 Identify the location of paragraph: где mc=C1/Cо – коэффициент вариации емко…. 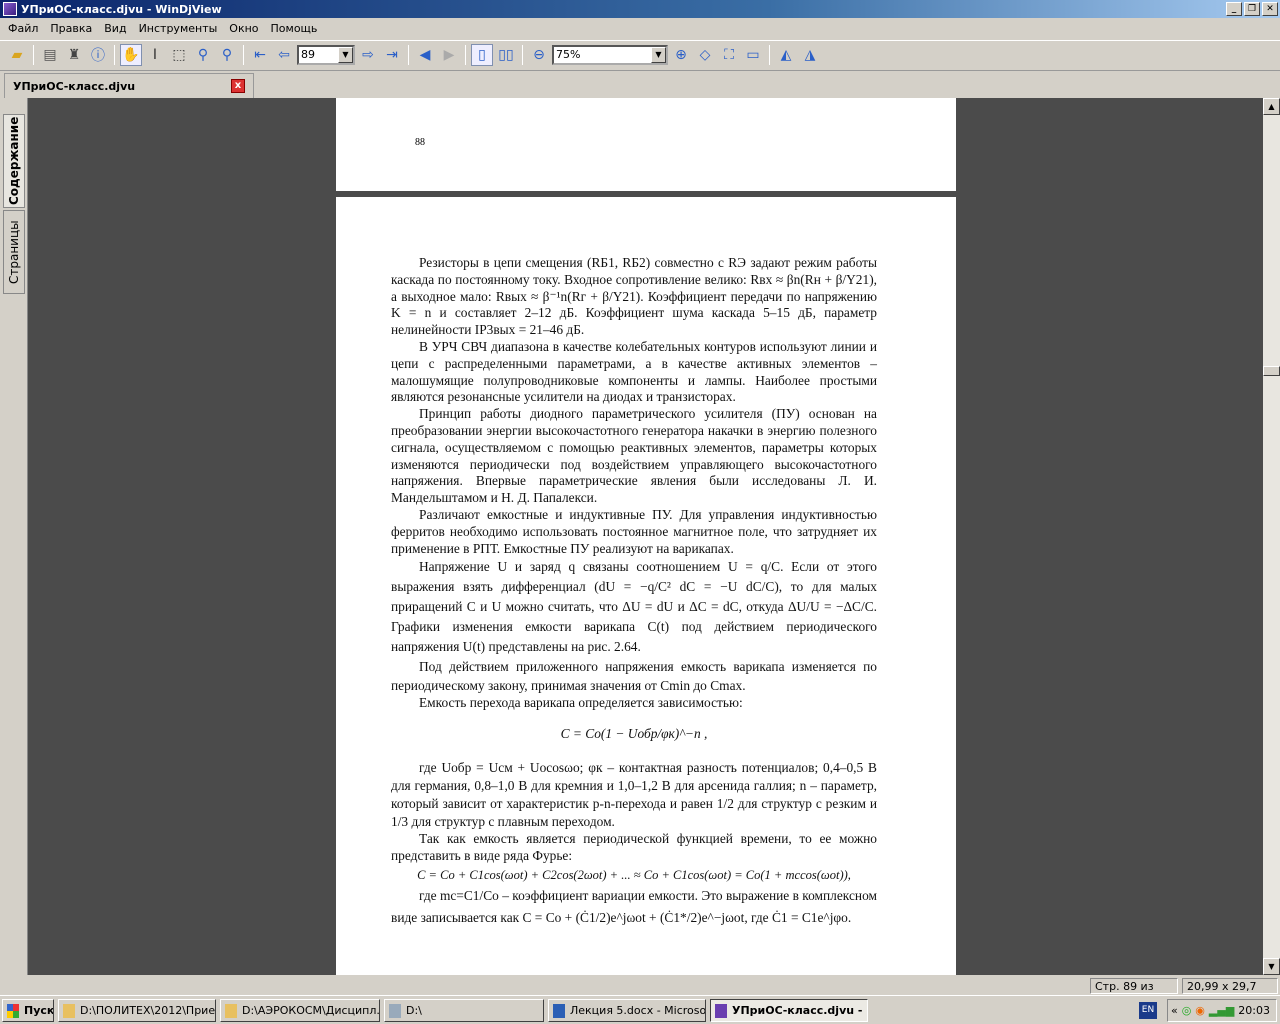
(634, 907).